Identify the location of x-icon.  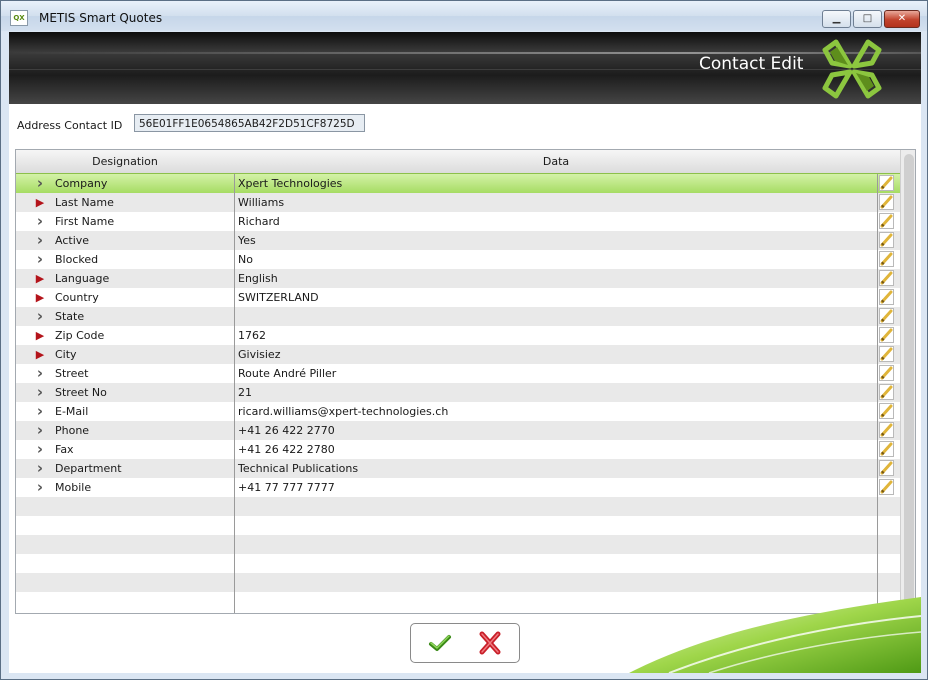
(490, 643).